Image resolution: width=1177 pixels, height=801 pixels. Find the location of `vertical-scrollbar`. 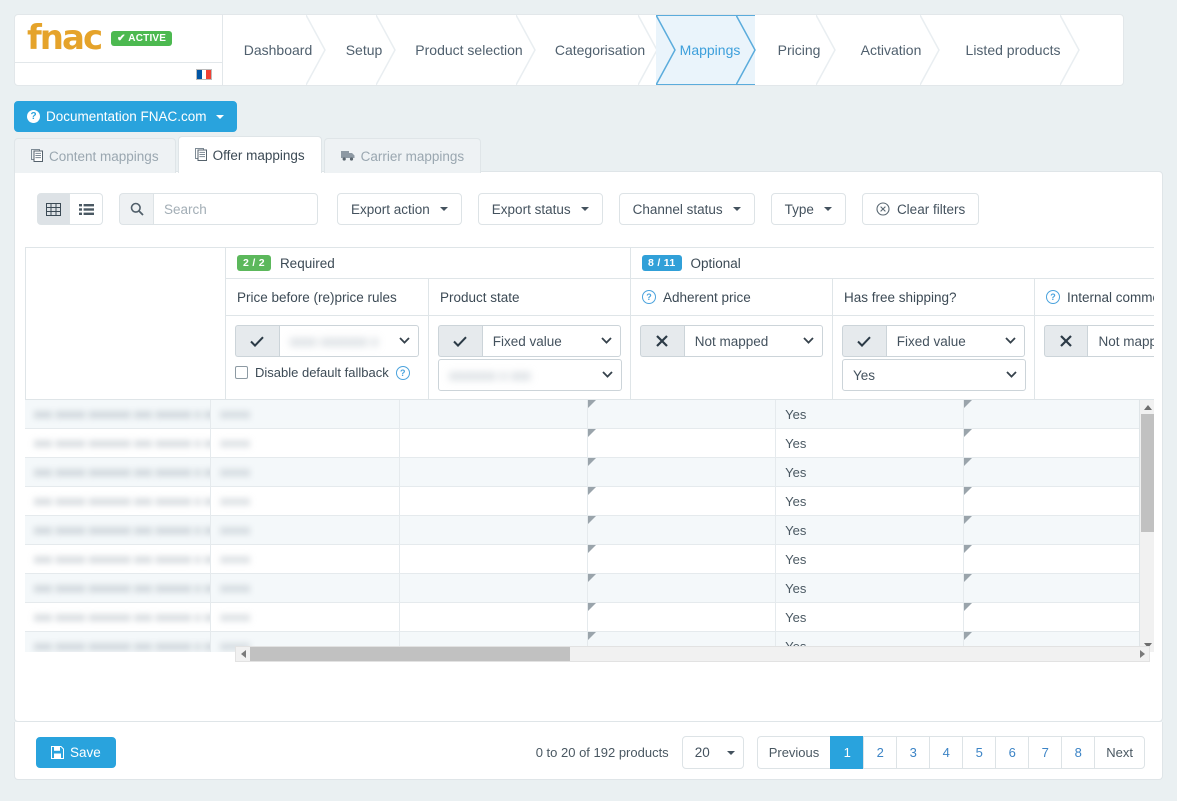

vertical-scrollbar is located at coordinates (1146, 526).